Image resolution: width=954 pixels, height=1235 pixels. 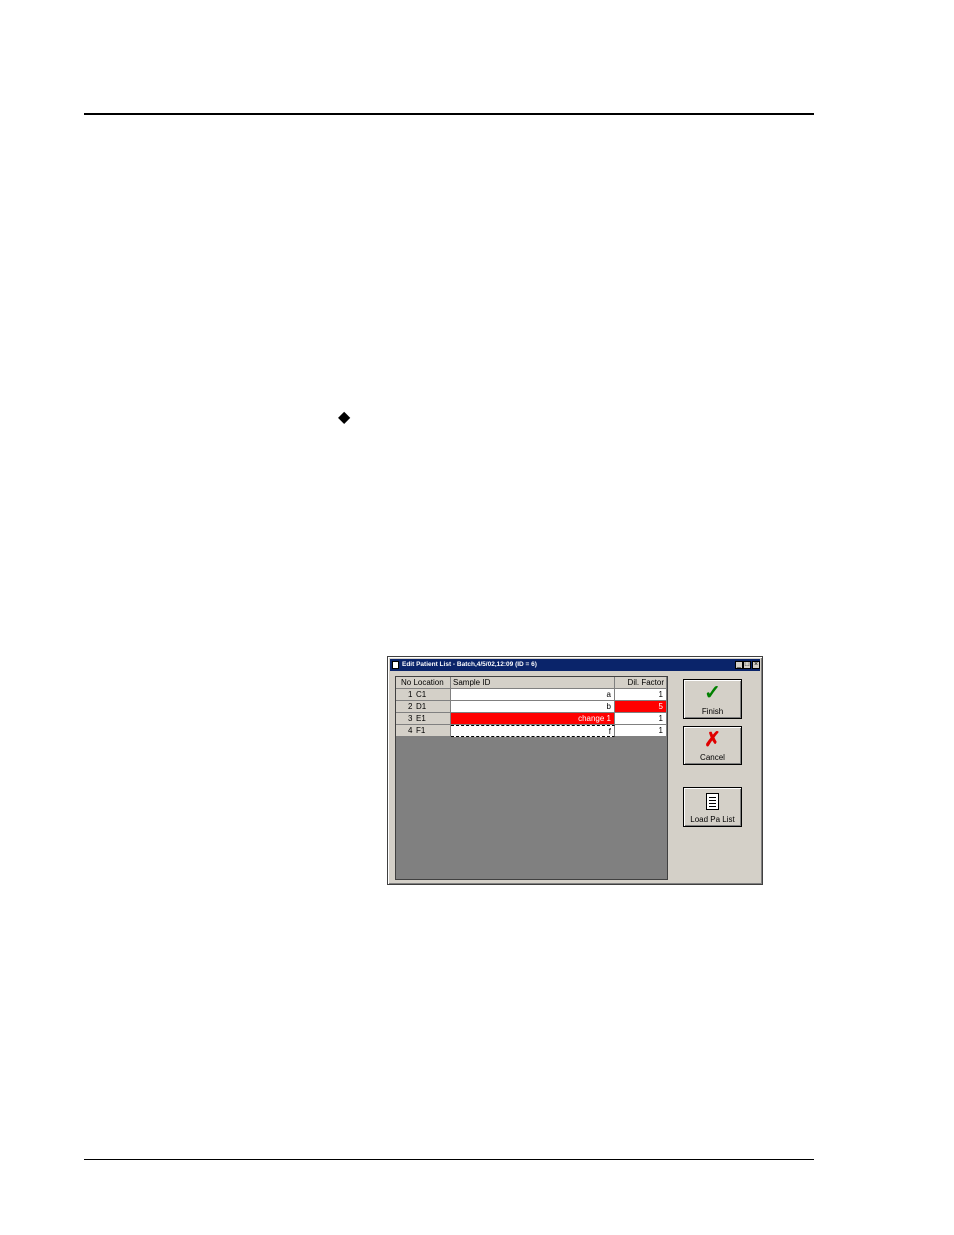 I want to click on row-location: C1, so click(x=421, y=694).